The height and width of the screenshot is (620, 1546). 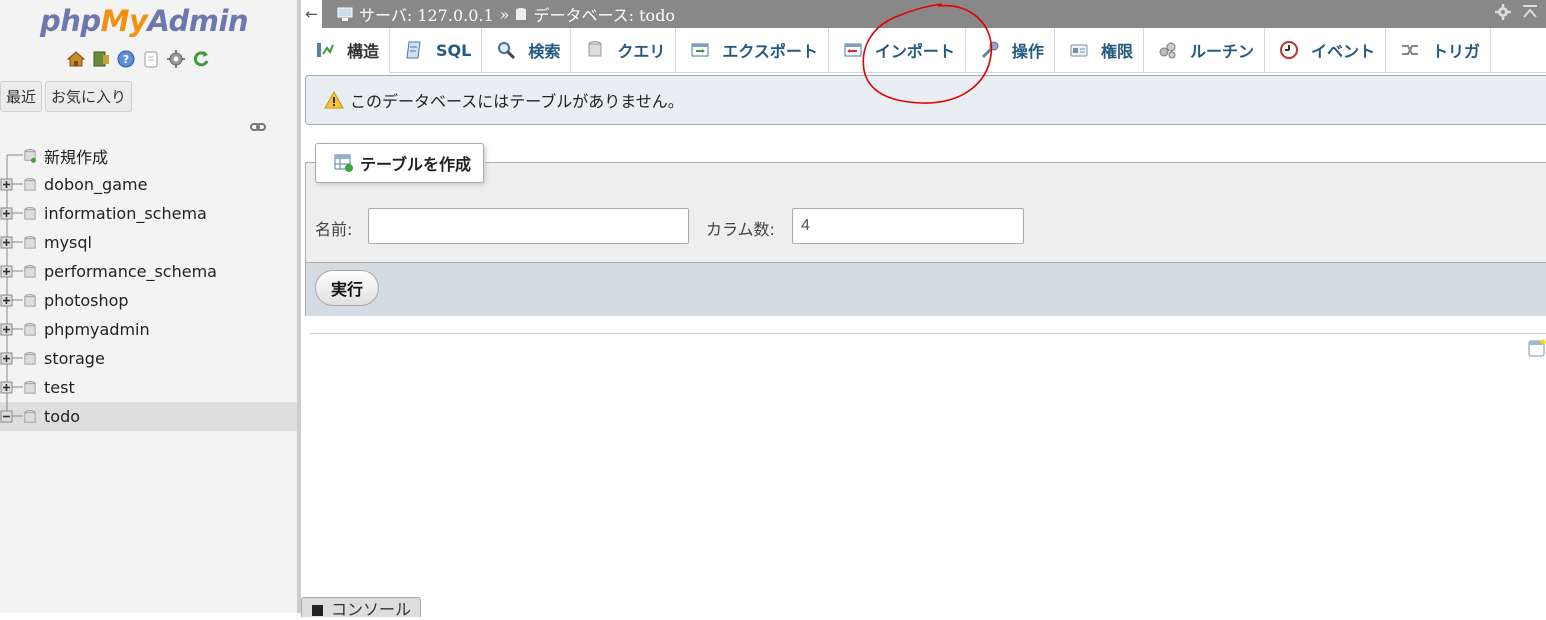 I want to click on tree-item-todo: todo, so click(x=148, y=416).